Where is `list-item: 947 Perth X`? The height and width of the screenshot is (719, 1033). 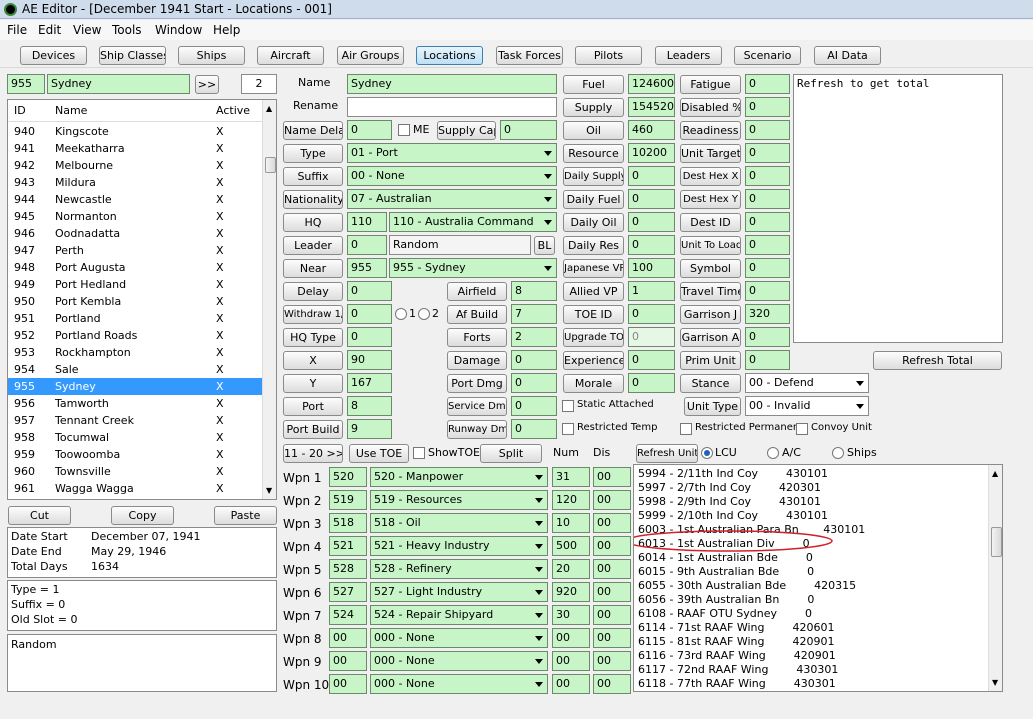
list-item: 947 Perth X is located at coordinates (135, 250).